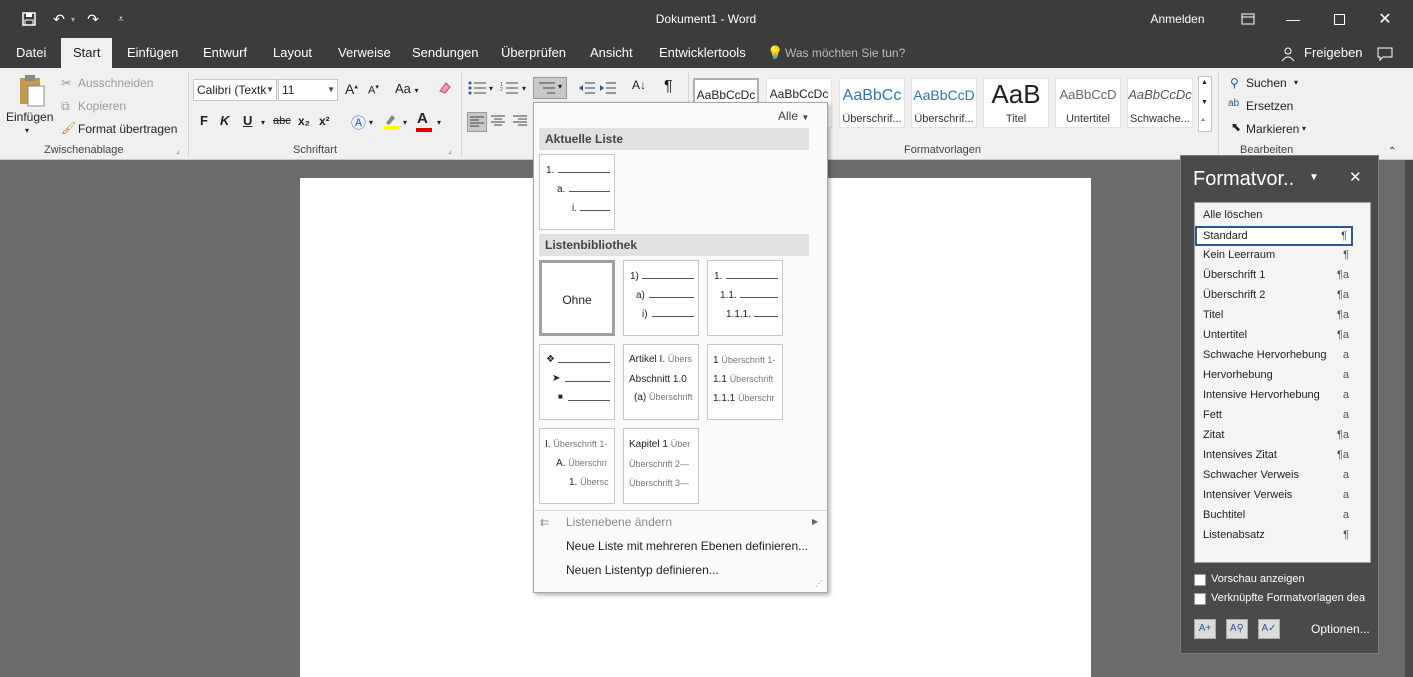 The image size is (1413, 677). What do you see at coordinates (87, 53) in the screenshot?
I see `tab-start: Start` at bounding box center [87, 53].